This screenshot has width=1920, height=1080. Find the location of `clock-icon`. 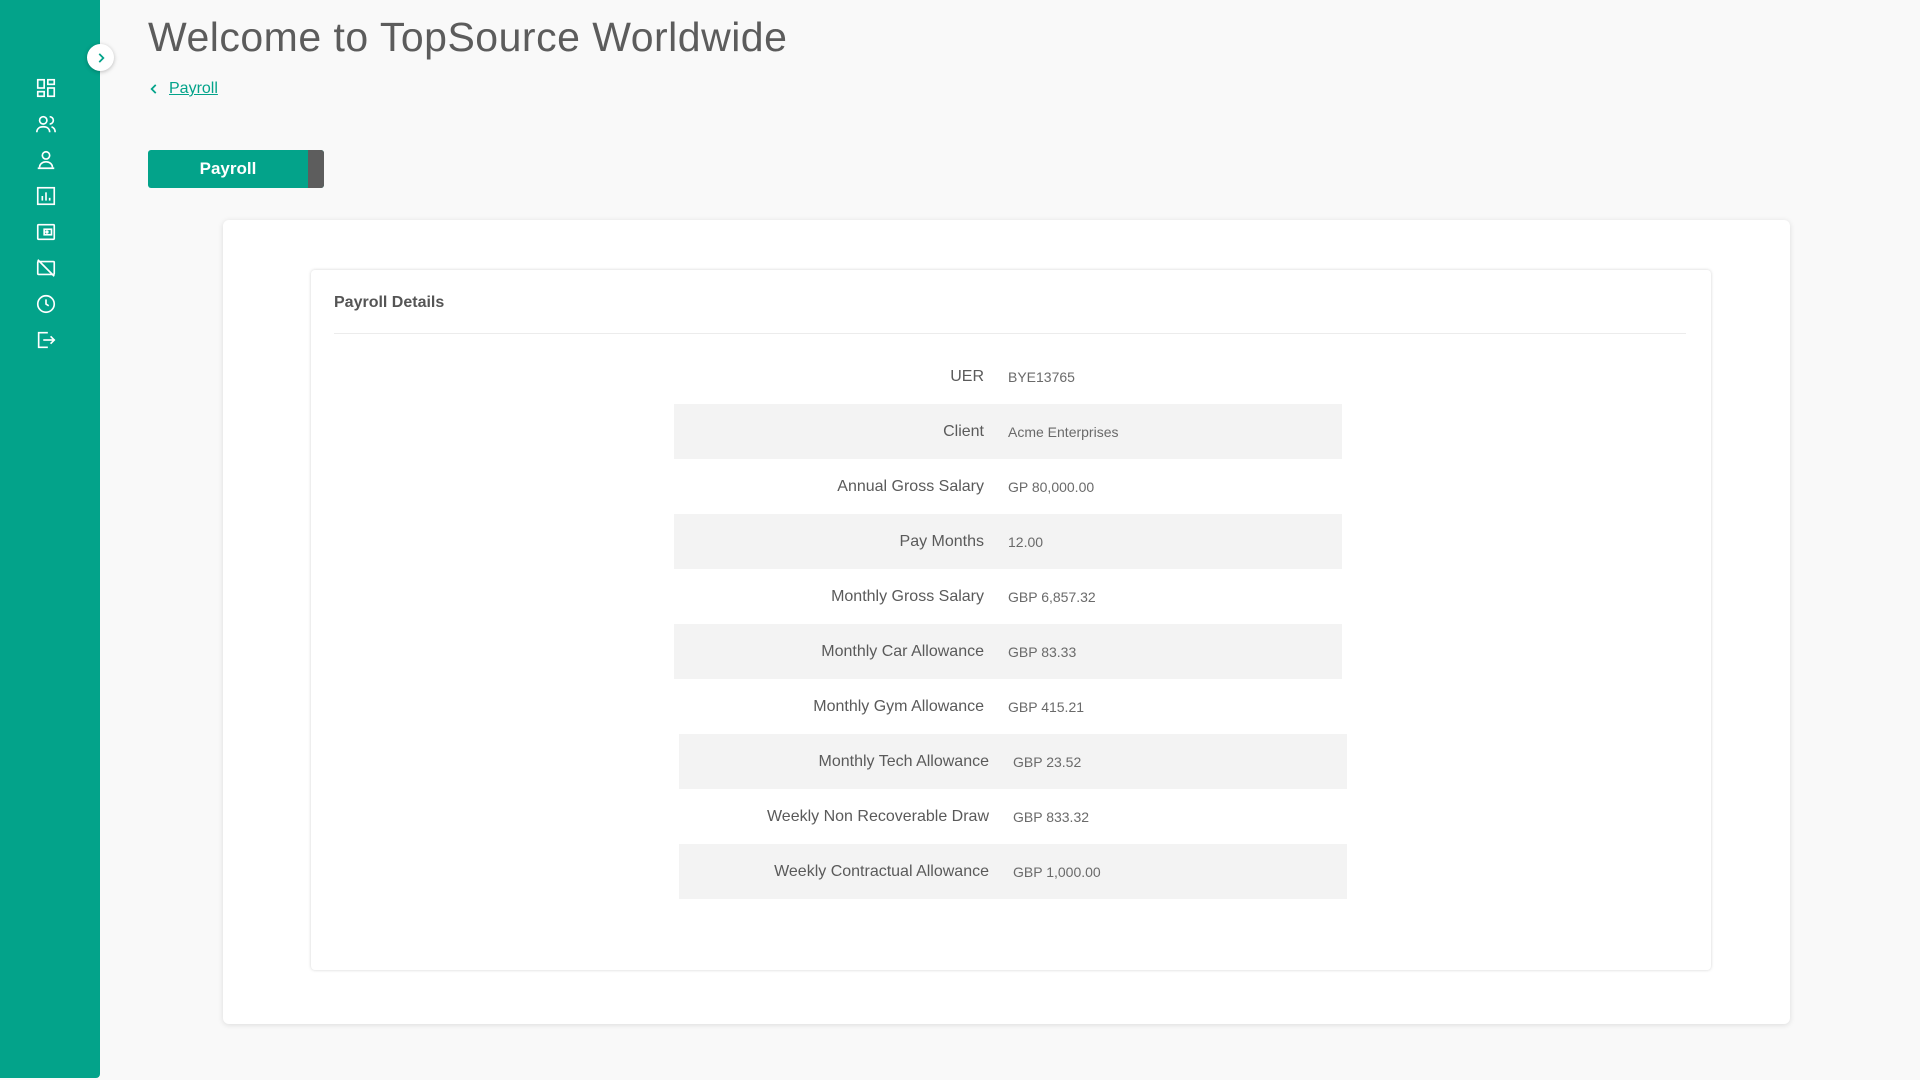

clock-icon is located at coordinates (46, 304).